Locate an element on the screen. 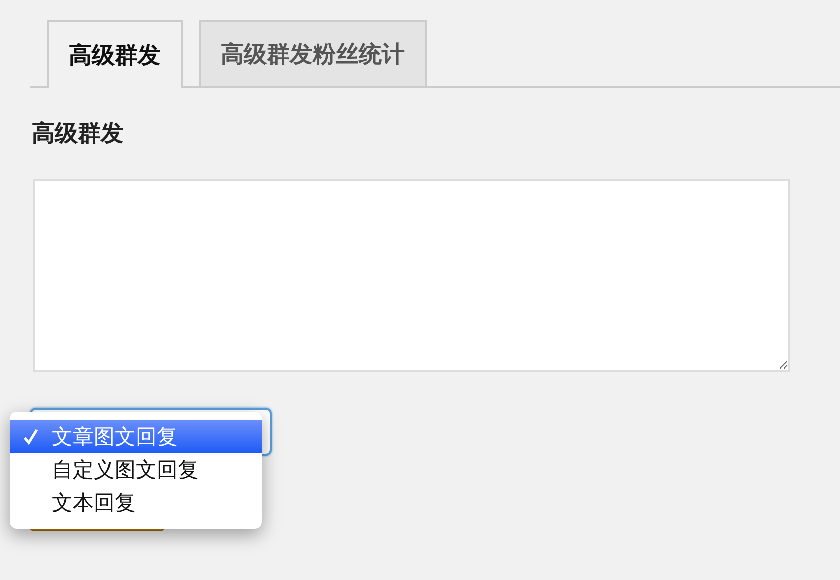 The height and width of the screenshot is (580, 840). menu-option: 自定义图文回复 is located at coordinates (136, 469).